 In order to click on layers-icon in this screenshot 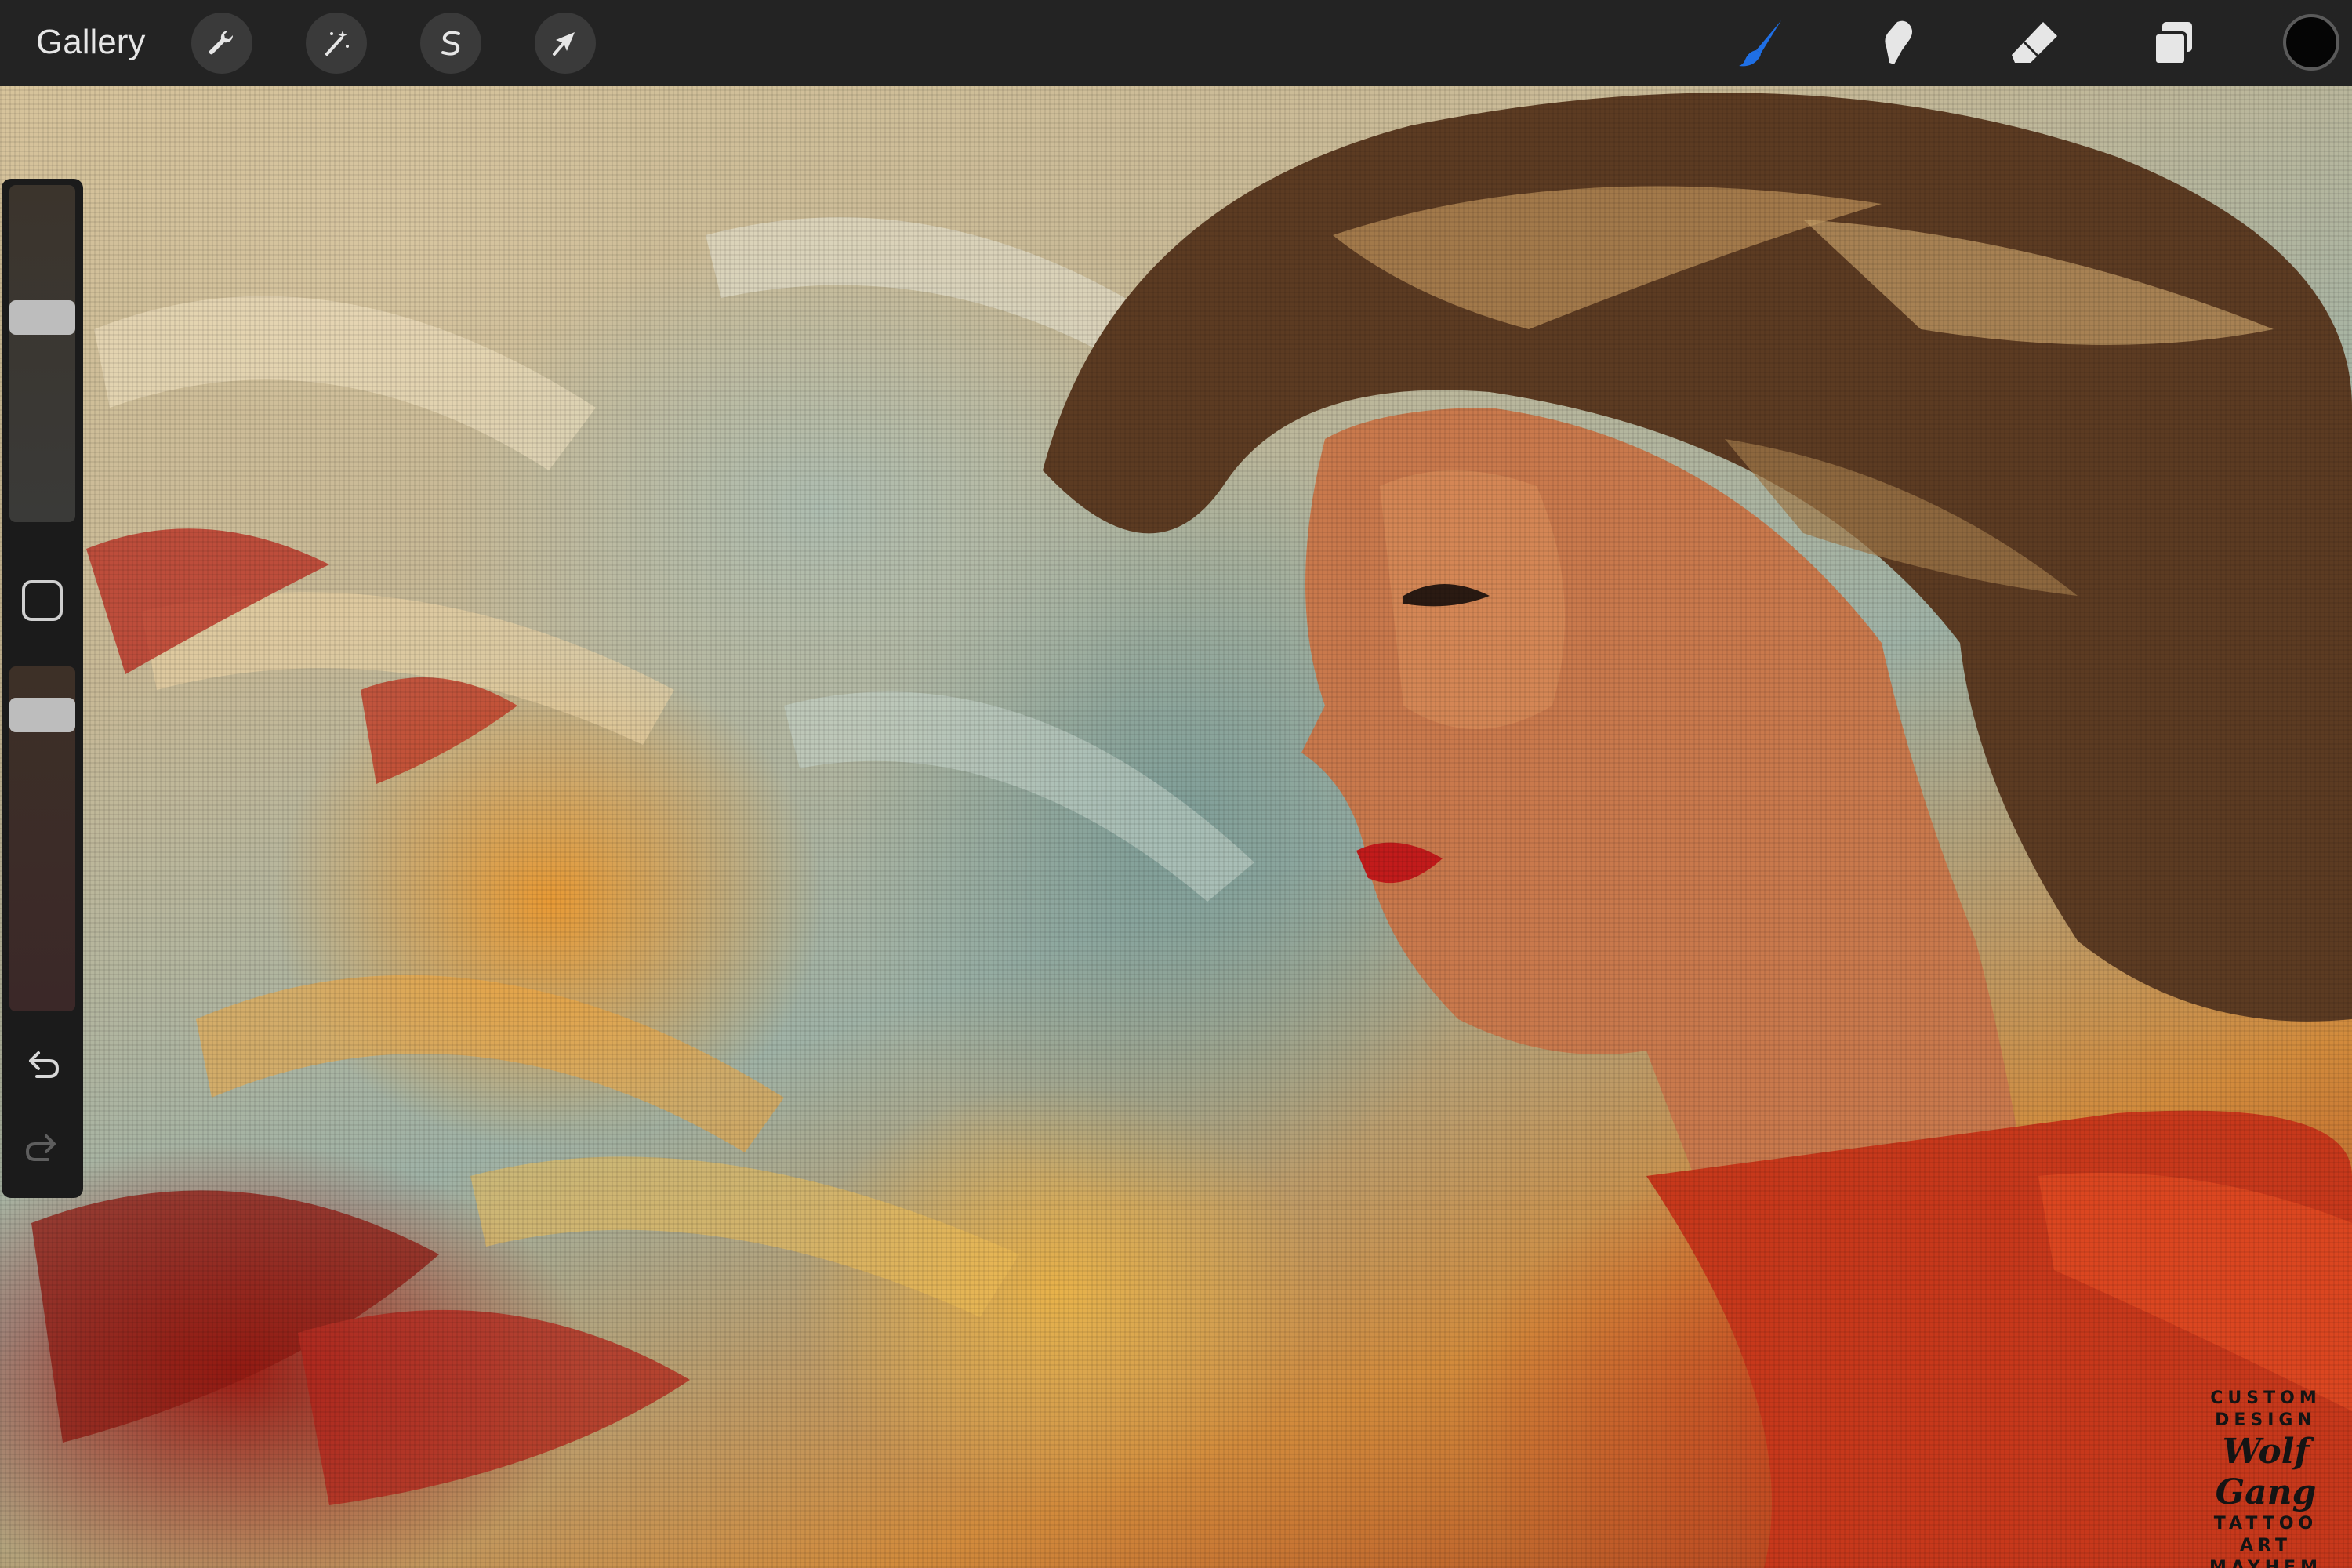, I will do `click(2172, 44)`.